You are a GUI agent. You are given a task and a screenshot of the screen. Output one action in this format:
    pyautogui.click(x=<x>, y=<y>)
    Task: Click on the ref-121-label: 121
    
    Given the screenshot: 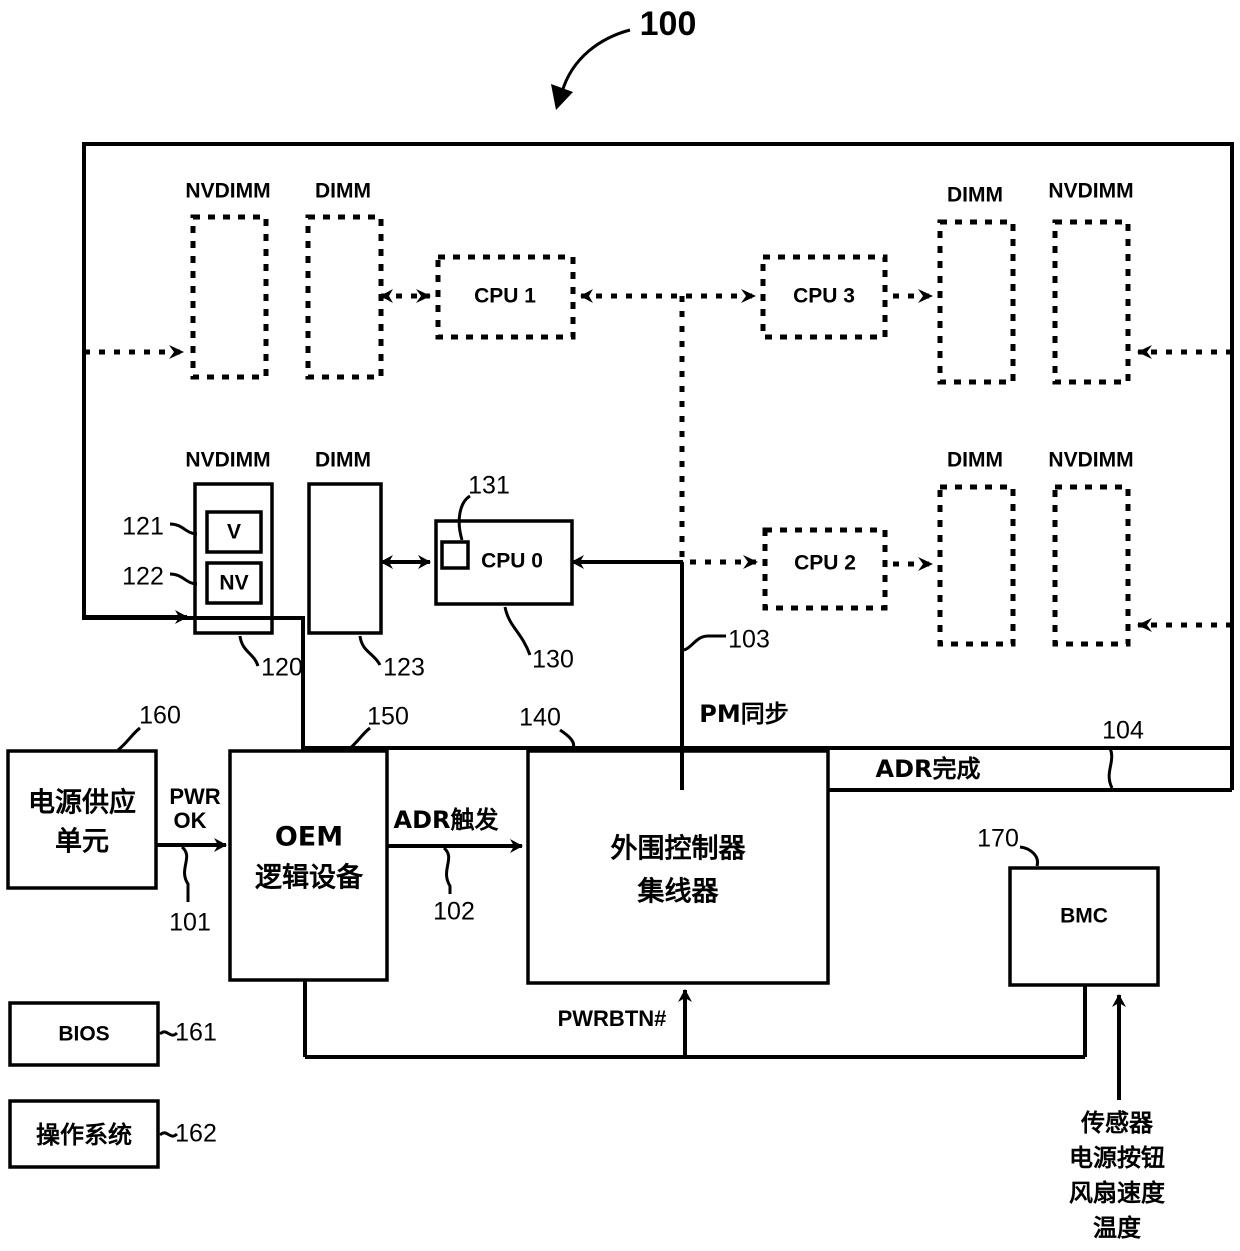 What is the action you would take?
    pyautogui.click(x=143, y=527)
    